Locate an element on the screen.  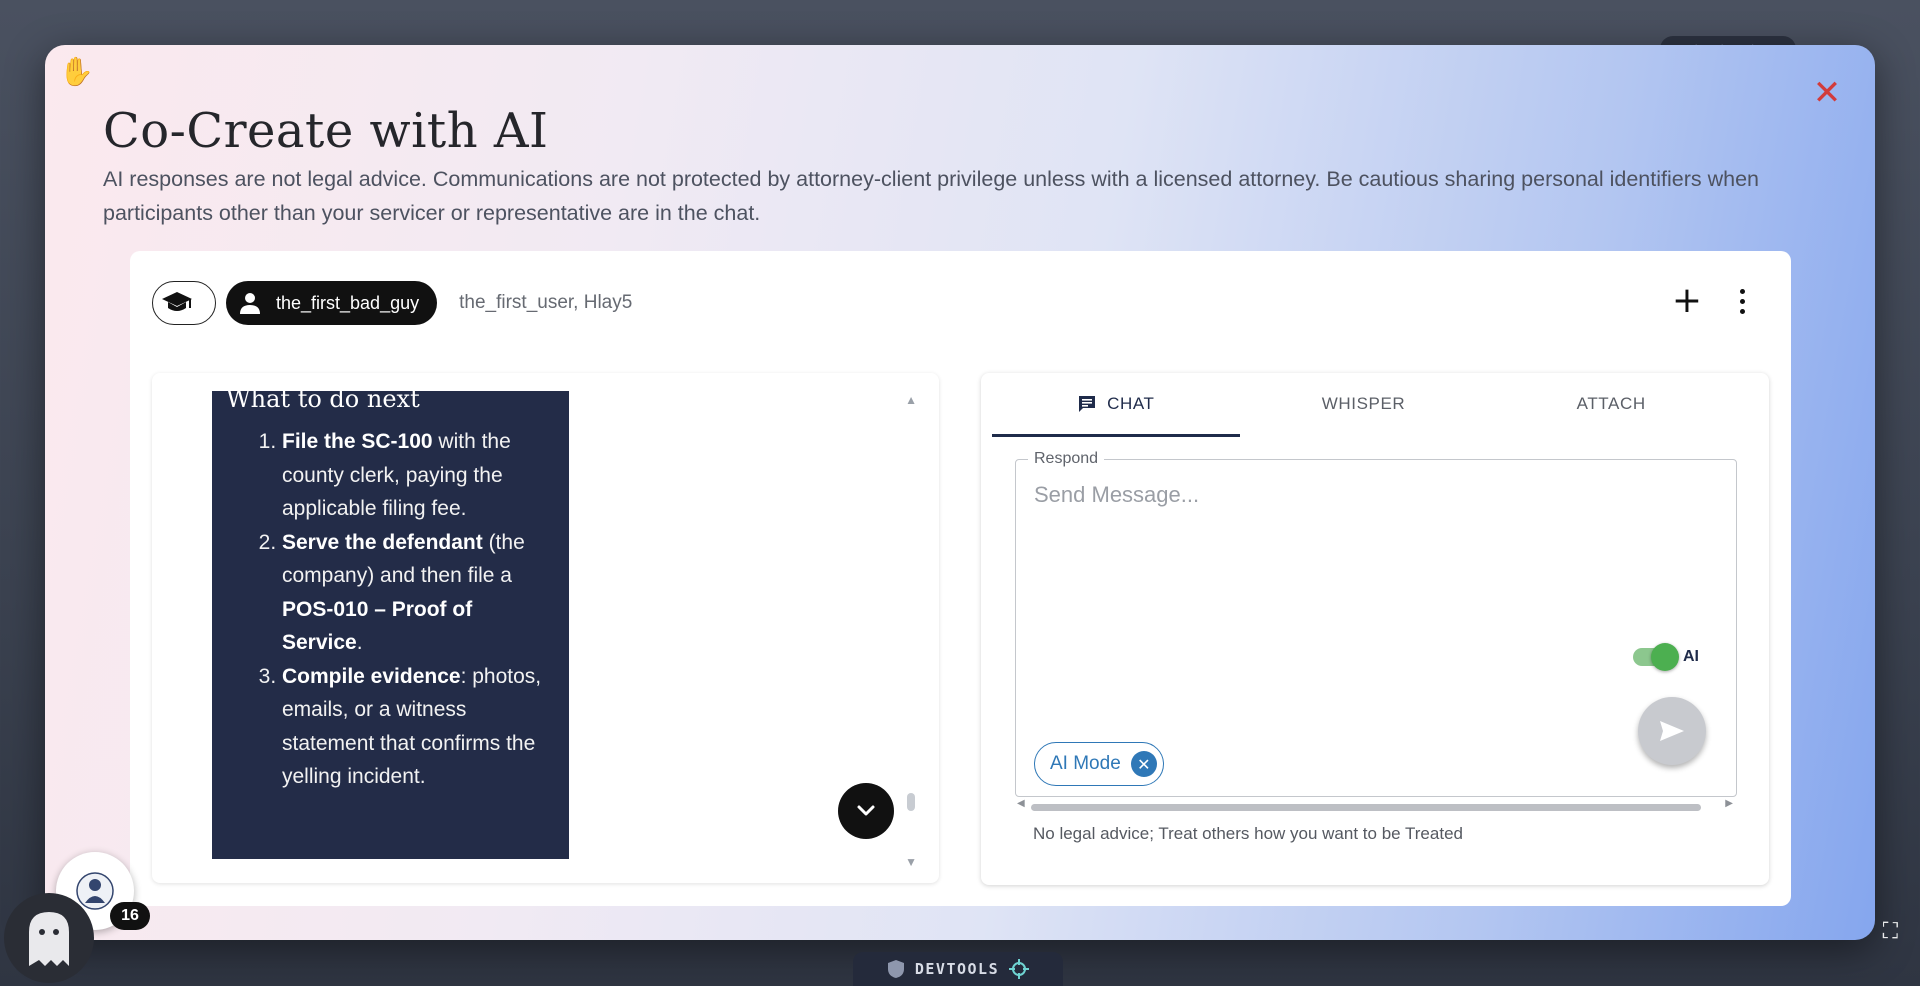
scroll-left-arrow-icon: ◀ is located at coordinates (1021, 803).